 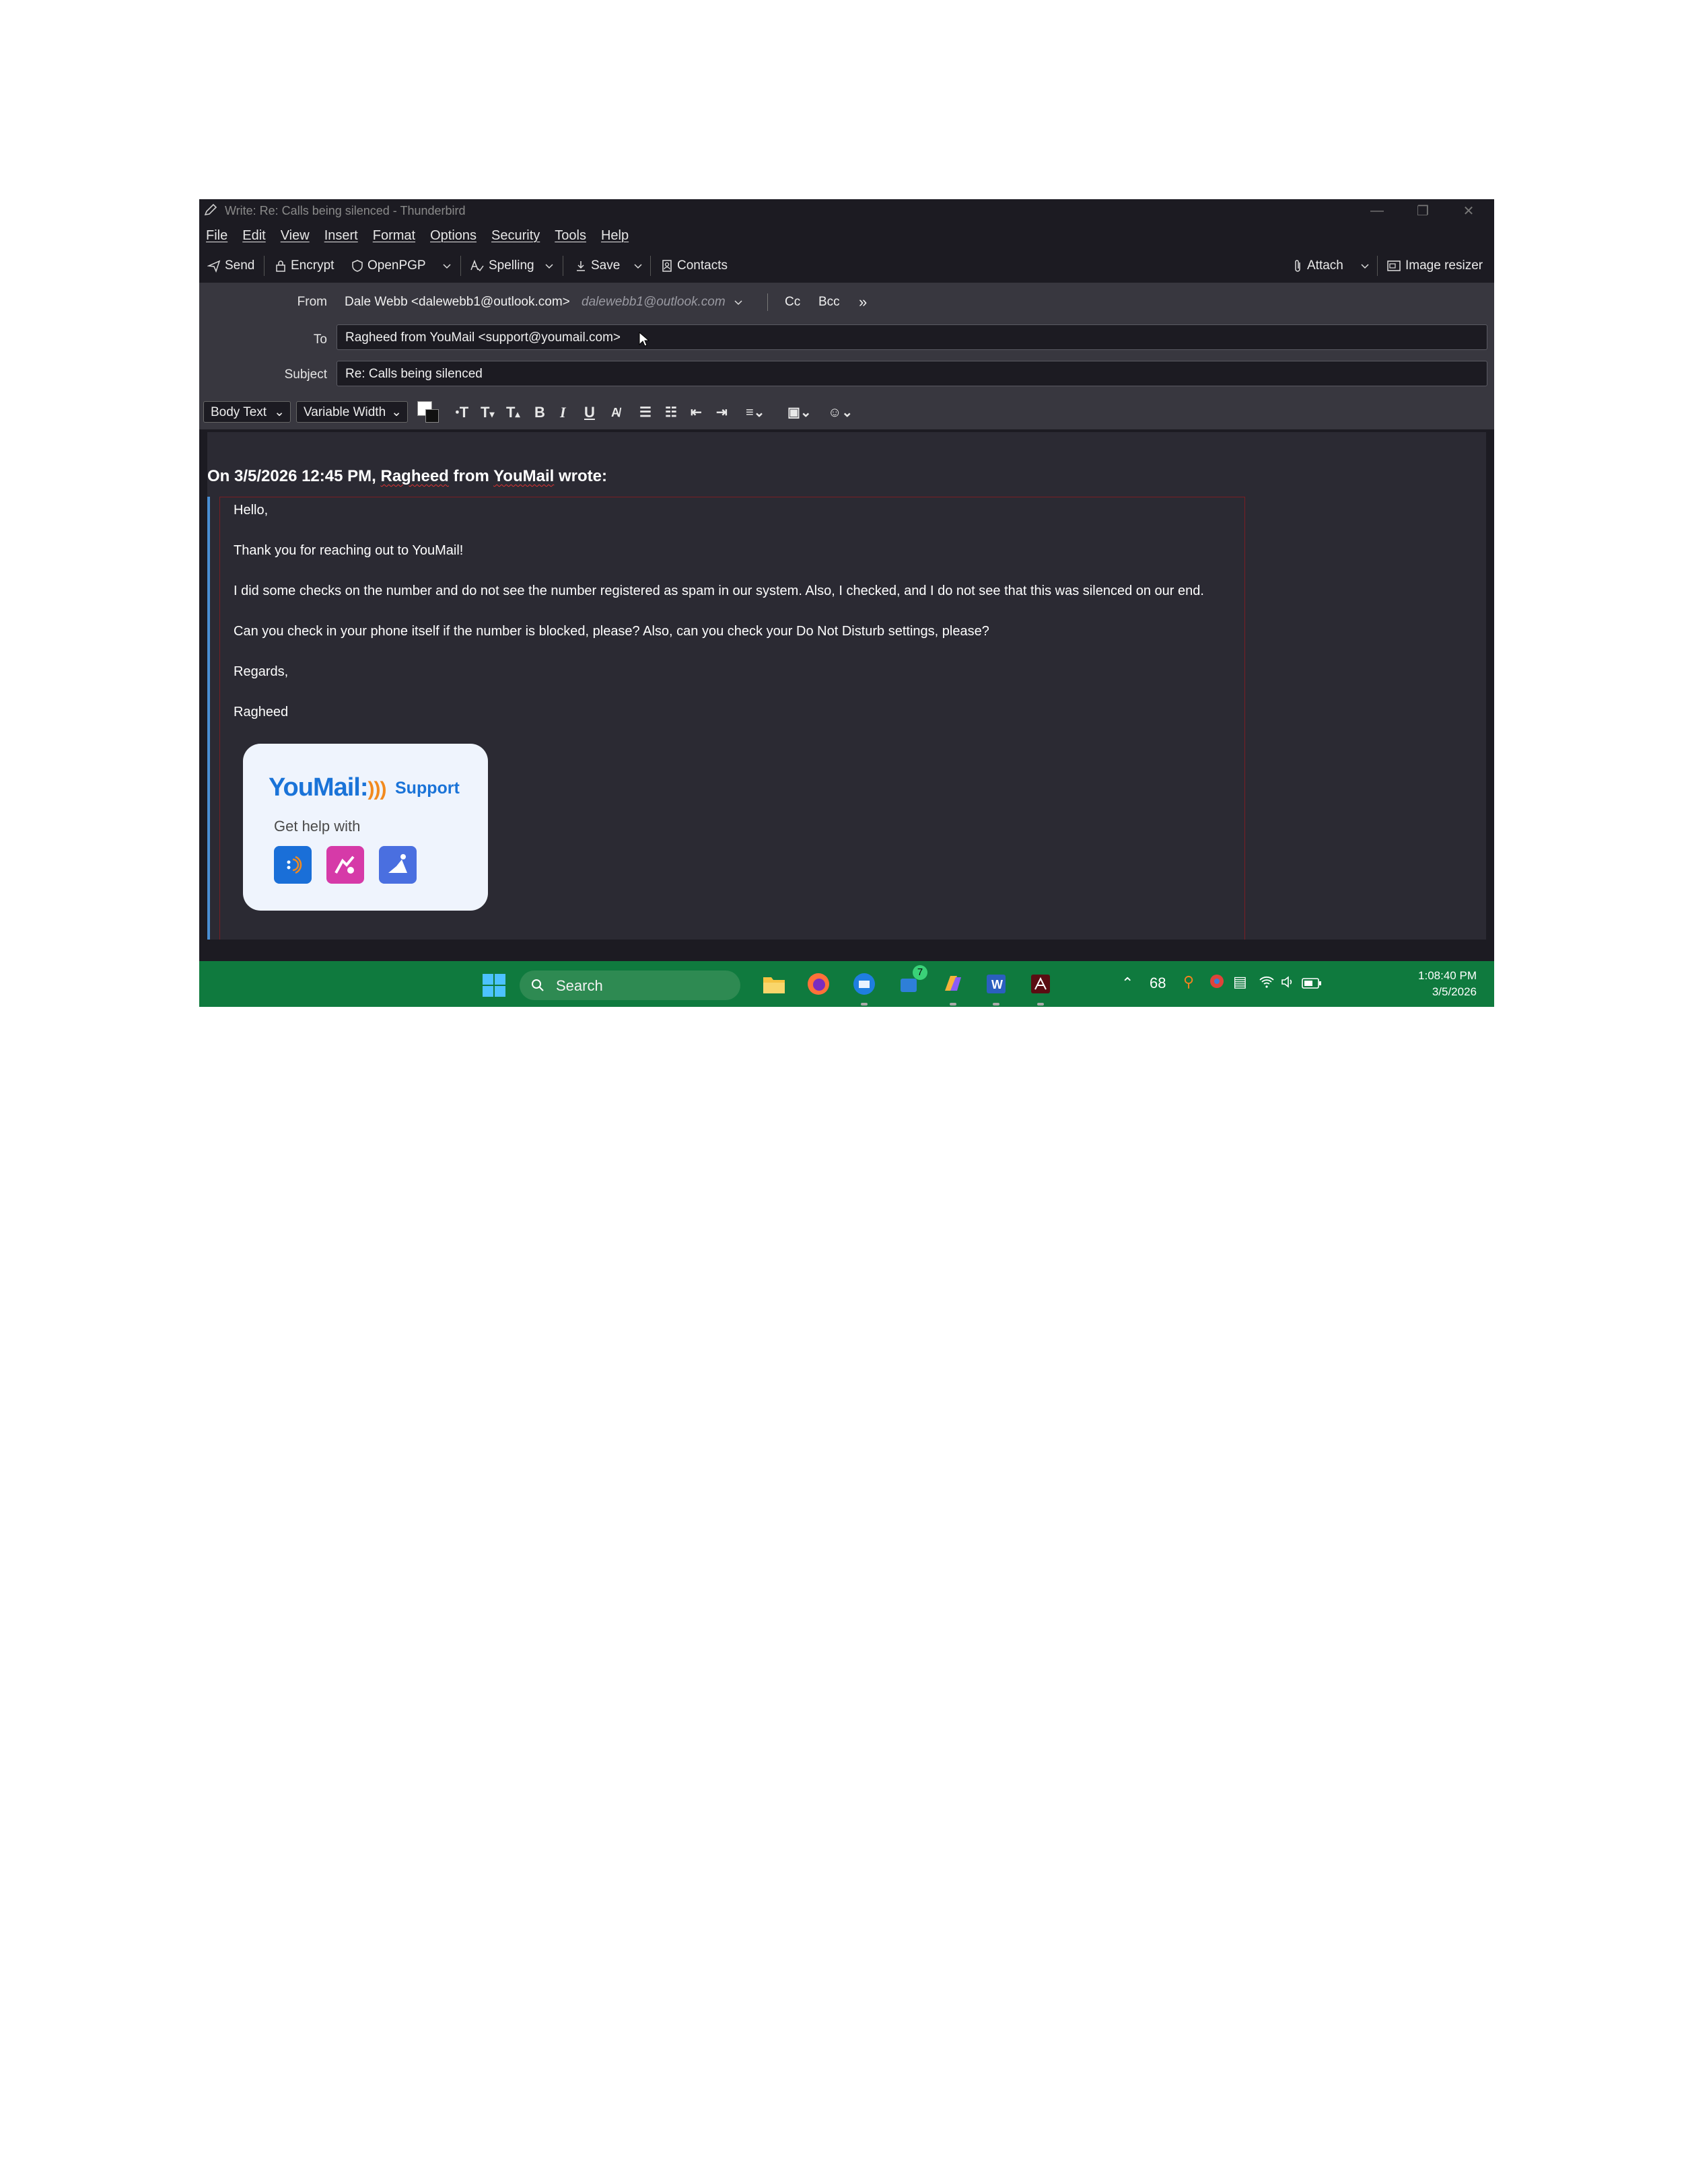 What do you see at coordinates (394, 236) in the screenshot?
I see `menu-format: Format` at bounding box center [394, 236].